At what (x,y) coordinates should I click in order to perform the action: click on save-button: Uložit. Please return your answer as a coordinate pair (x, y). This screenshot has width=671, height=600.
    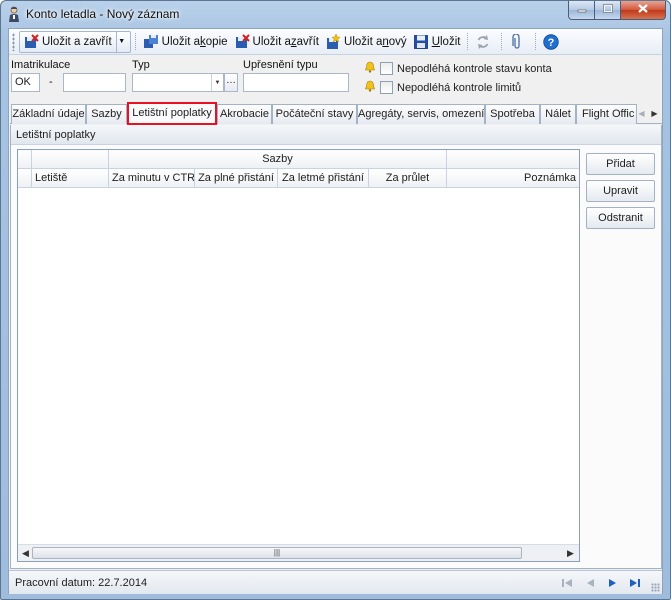
    Looking at the image, I should click on (437, 42).